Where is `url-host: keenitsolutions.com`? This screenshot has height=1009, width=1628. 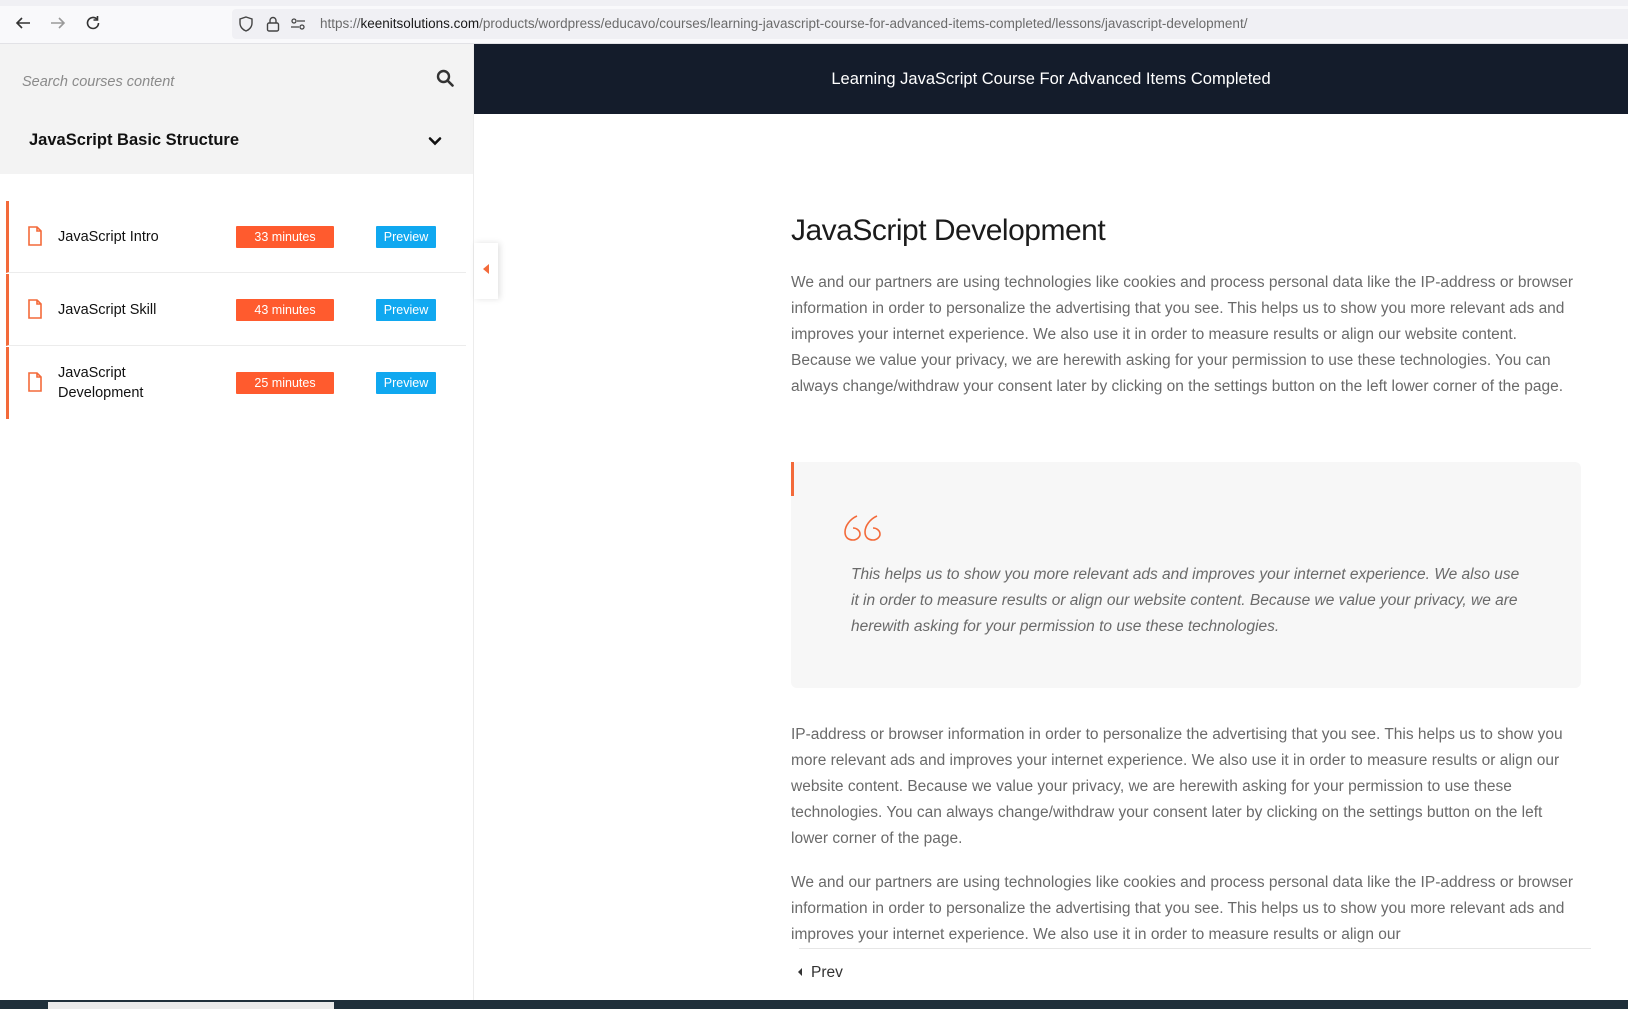 url-host: keenitsolutions.com is located at coordinates (420, 23).